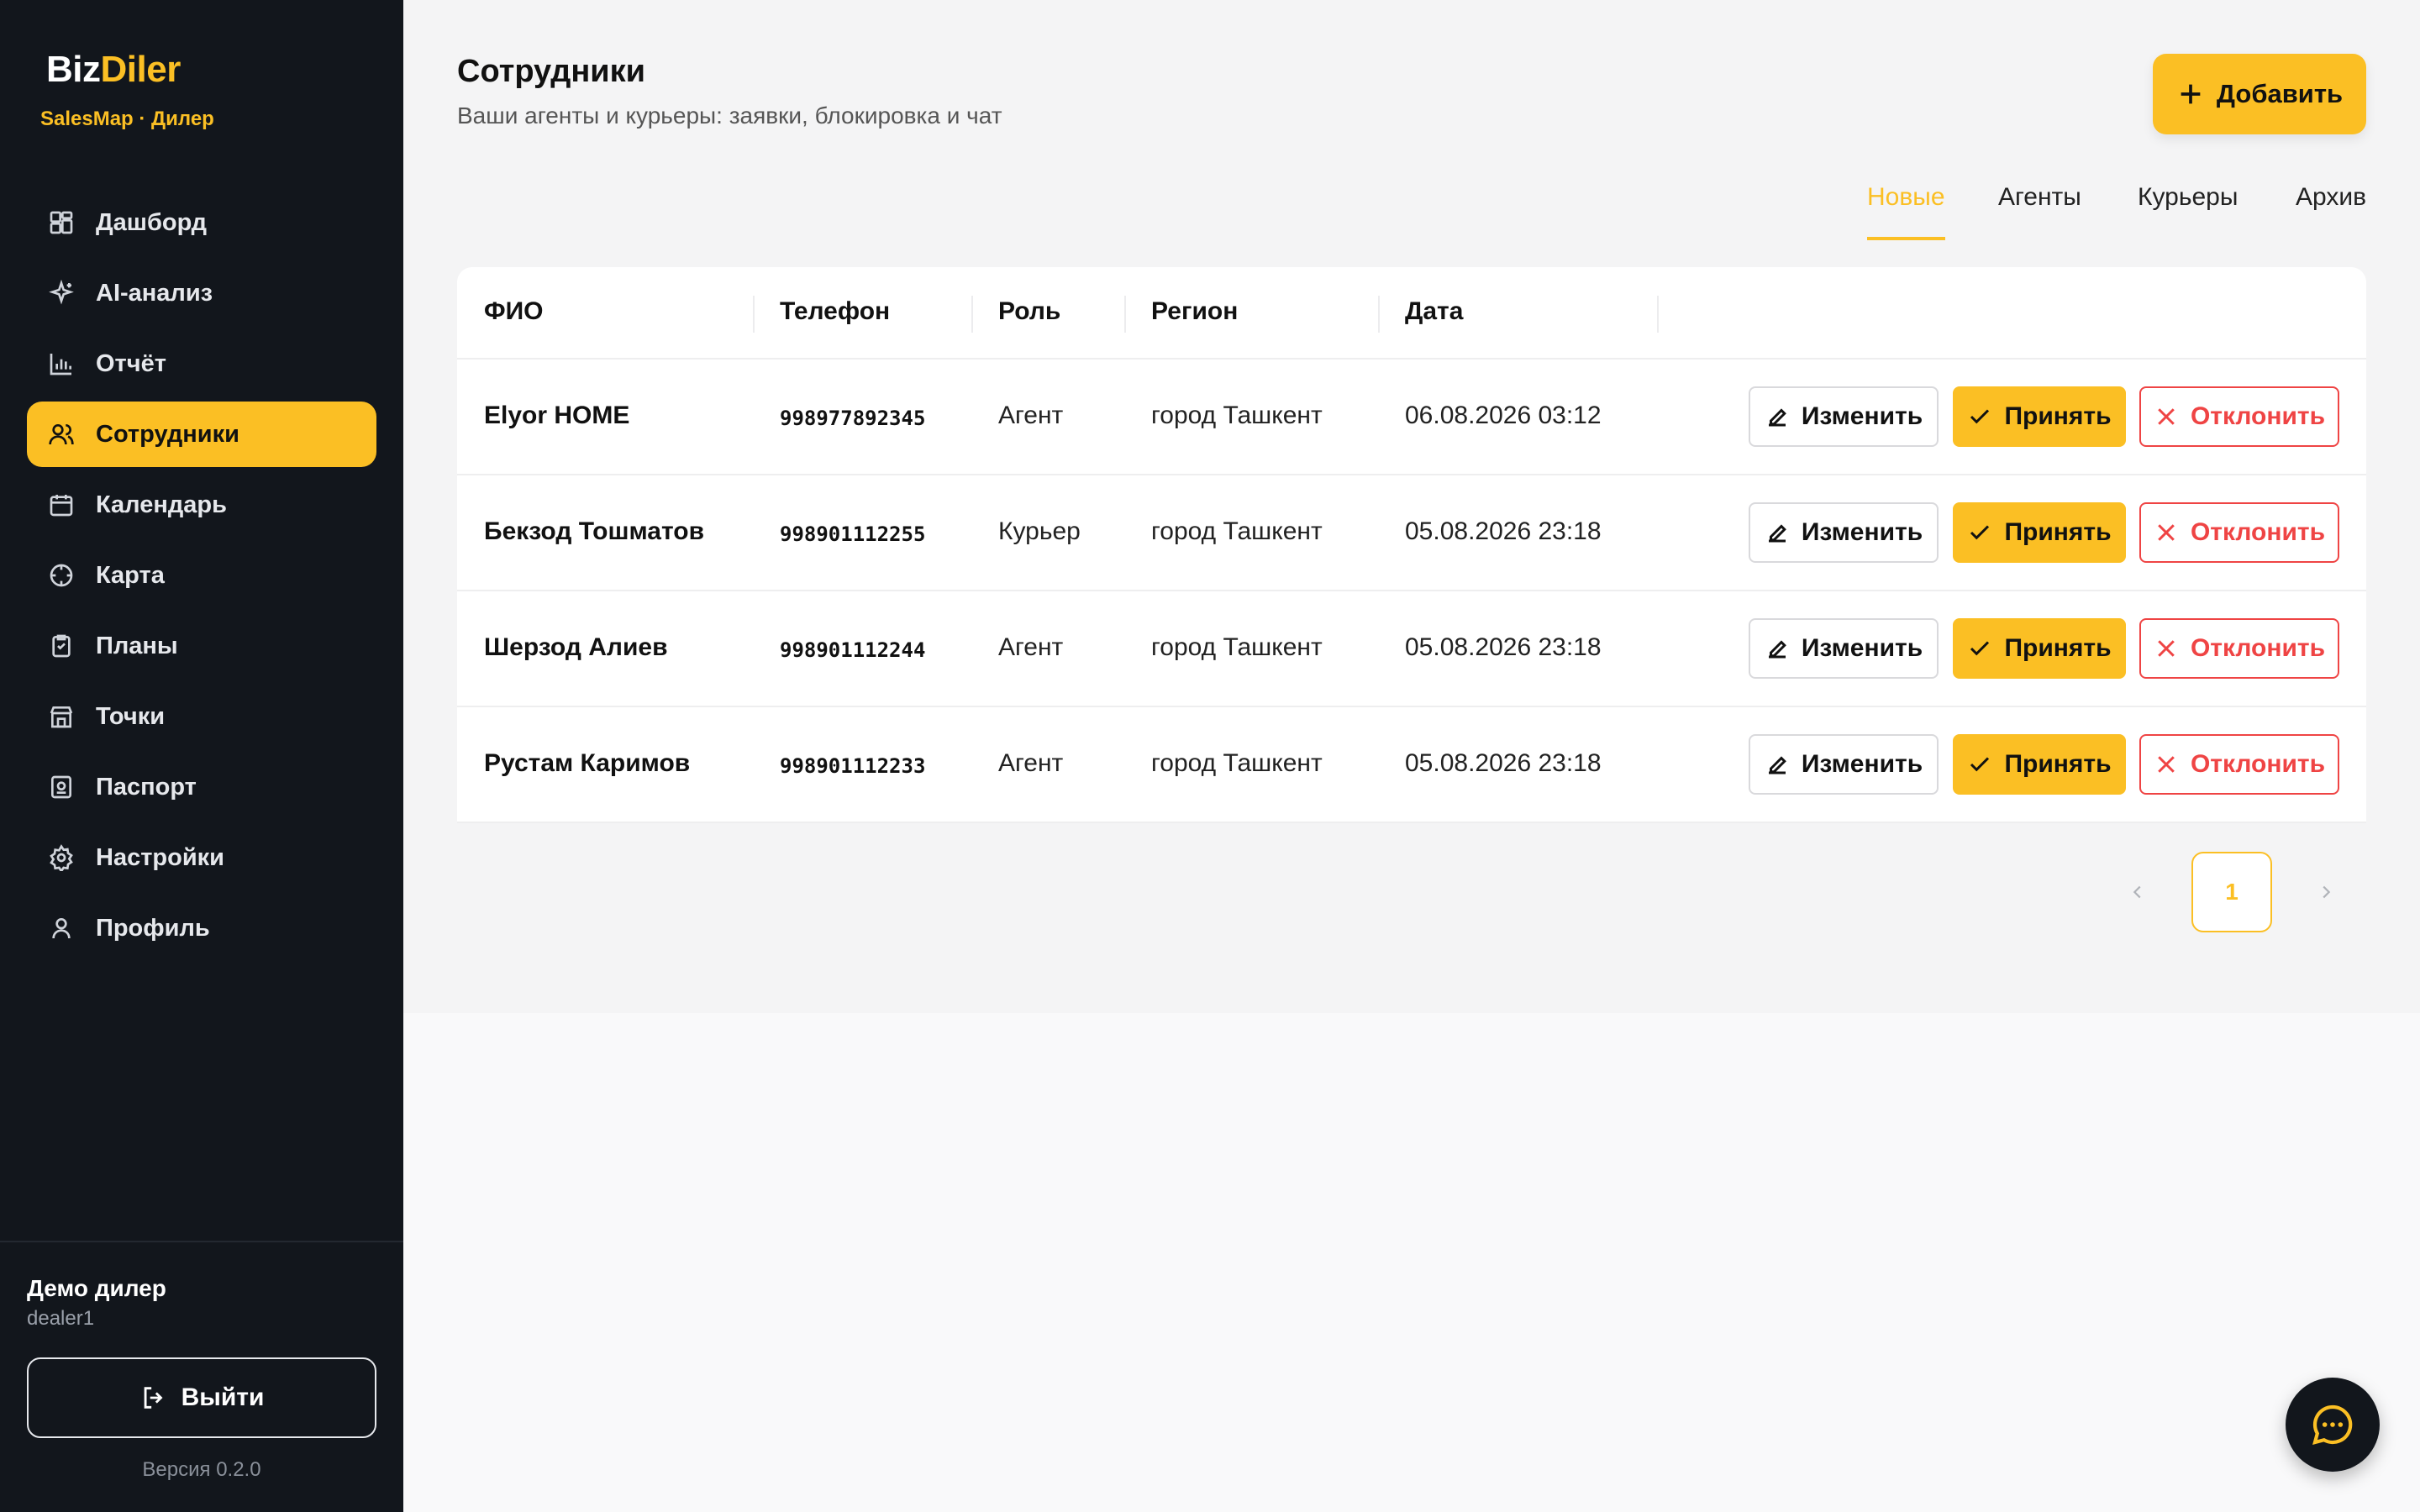 Image resolution: width=2420 pixels, height=1512 pixels. What do you see at coordinates (2058, 416) in the screenshot?
I see `accept-label: Принять` at bounding box center [2058, 416].